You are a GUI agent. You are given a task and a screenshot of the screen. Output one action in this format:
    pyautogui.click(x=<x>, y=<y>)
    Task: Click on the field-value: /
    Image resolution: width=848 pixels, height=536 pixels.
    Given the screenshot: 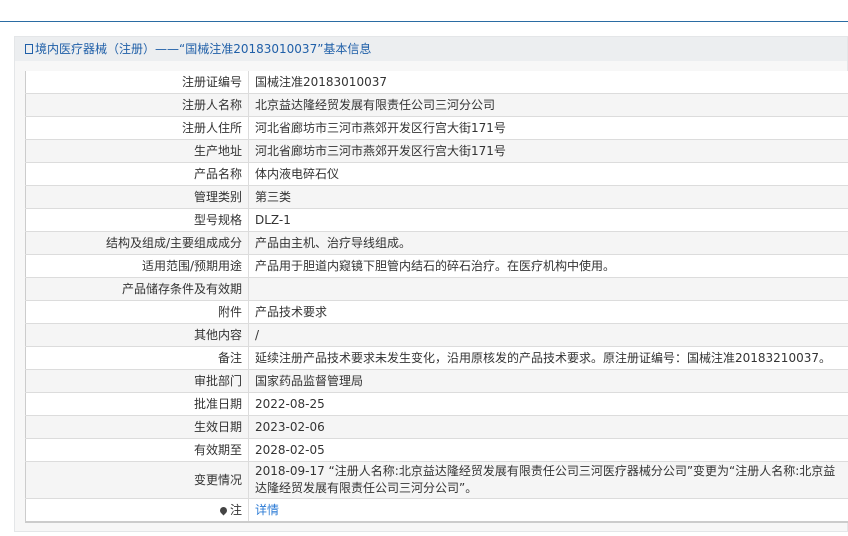 What is the action you would take?
    pyautogui.click(x=548, y=335)
    